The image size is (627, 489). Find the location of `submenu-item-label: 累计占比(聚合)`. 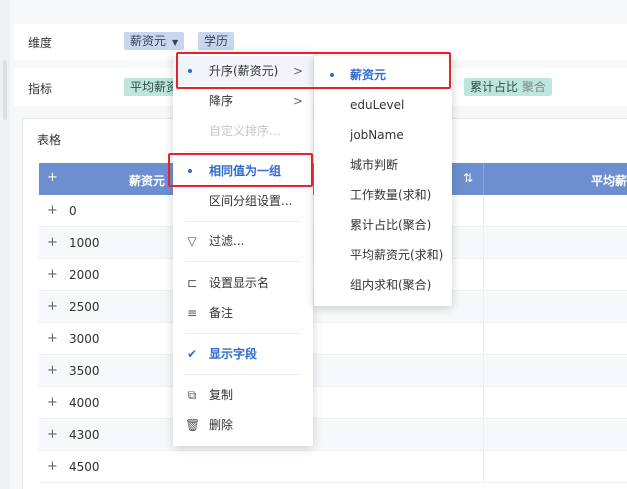

submenu-item-label: 累计占比(聚合) is located at coordinates (391, 225).